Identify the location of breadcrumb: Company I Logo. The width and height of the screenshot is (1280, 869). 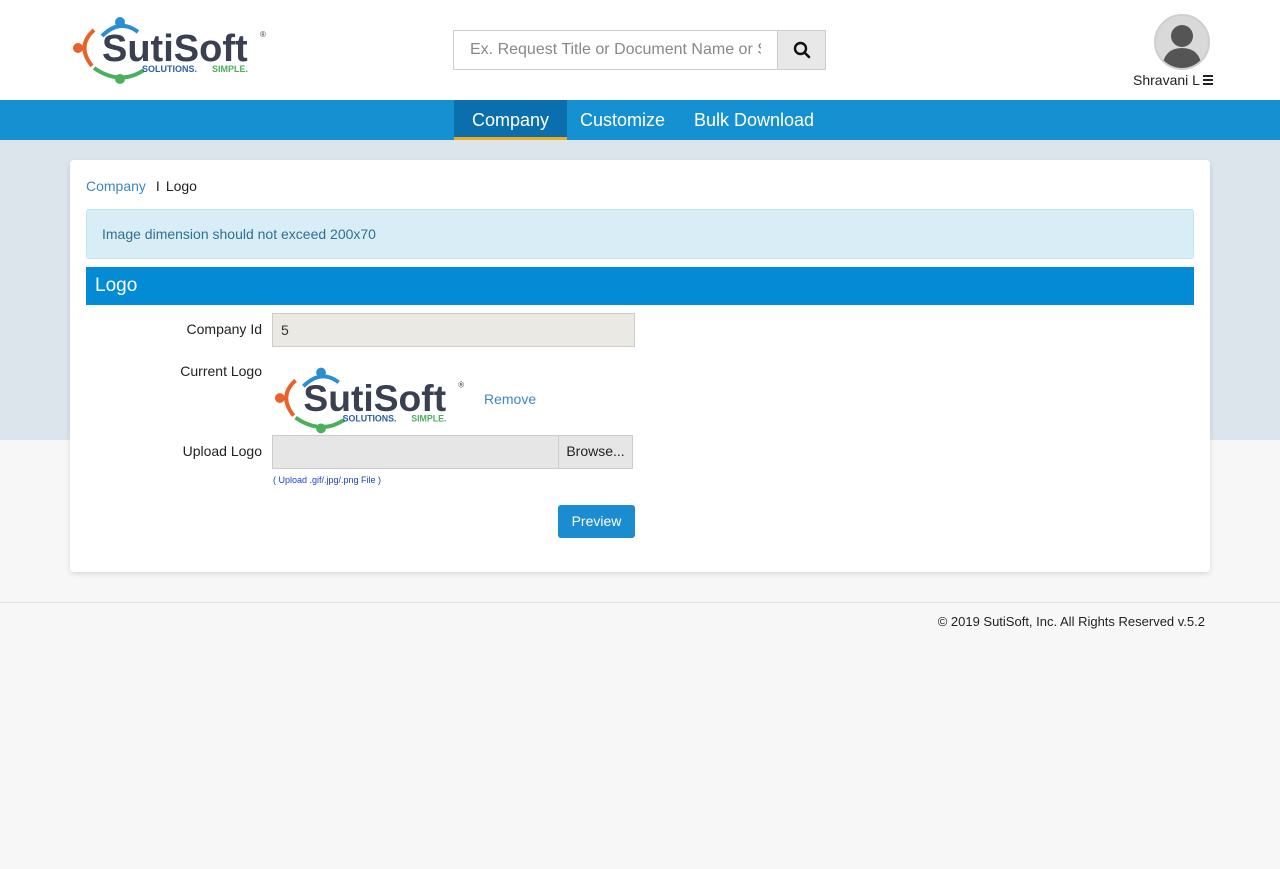
(141, 186).